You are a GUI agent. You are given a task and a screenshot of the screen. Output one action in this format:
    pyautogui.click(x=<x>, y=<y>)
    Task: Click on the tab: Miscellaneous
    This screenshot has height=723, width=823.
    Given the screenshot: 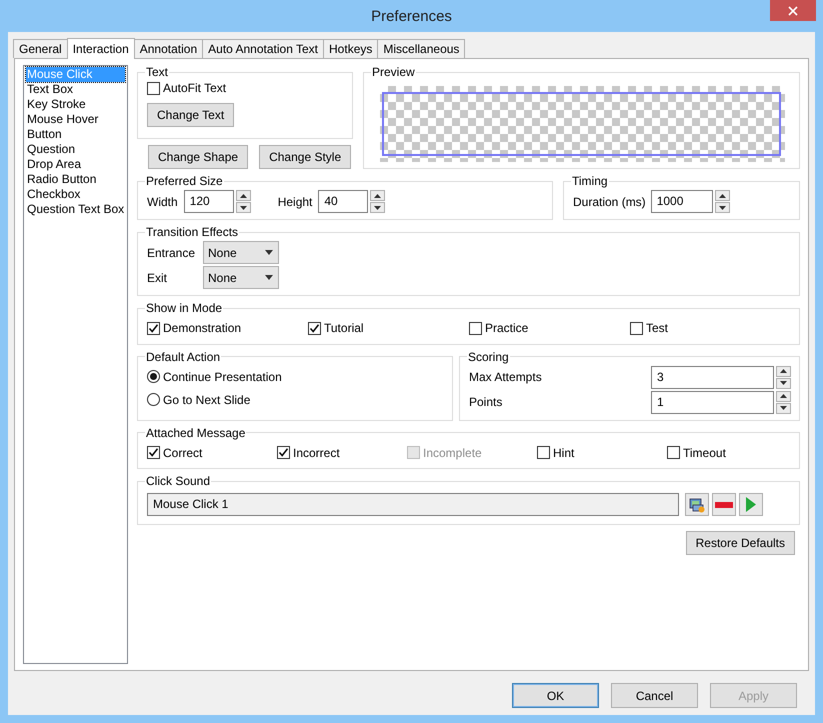 What is the action you would take?
    pyautogui.click(x=421, y=48)
    